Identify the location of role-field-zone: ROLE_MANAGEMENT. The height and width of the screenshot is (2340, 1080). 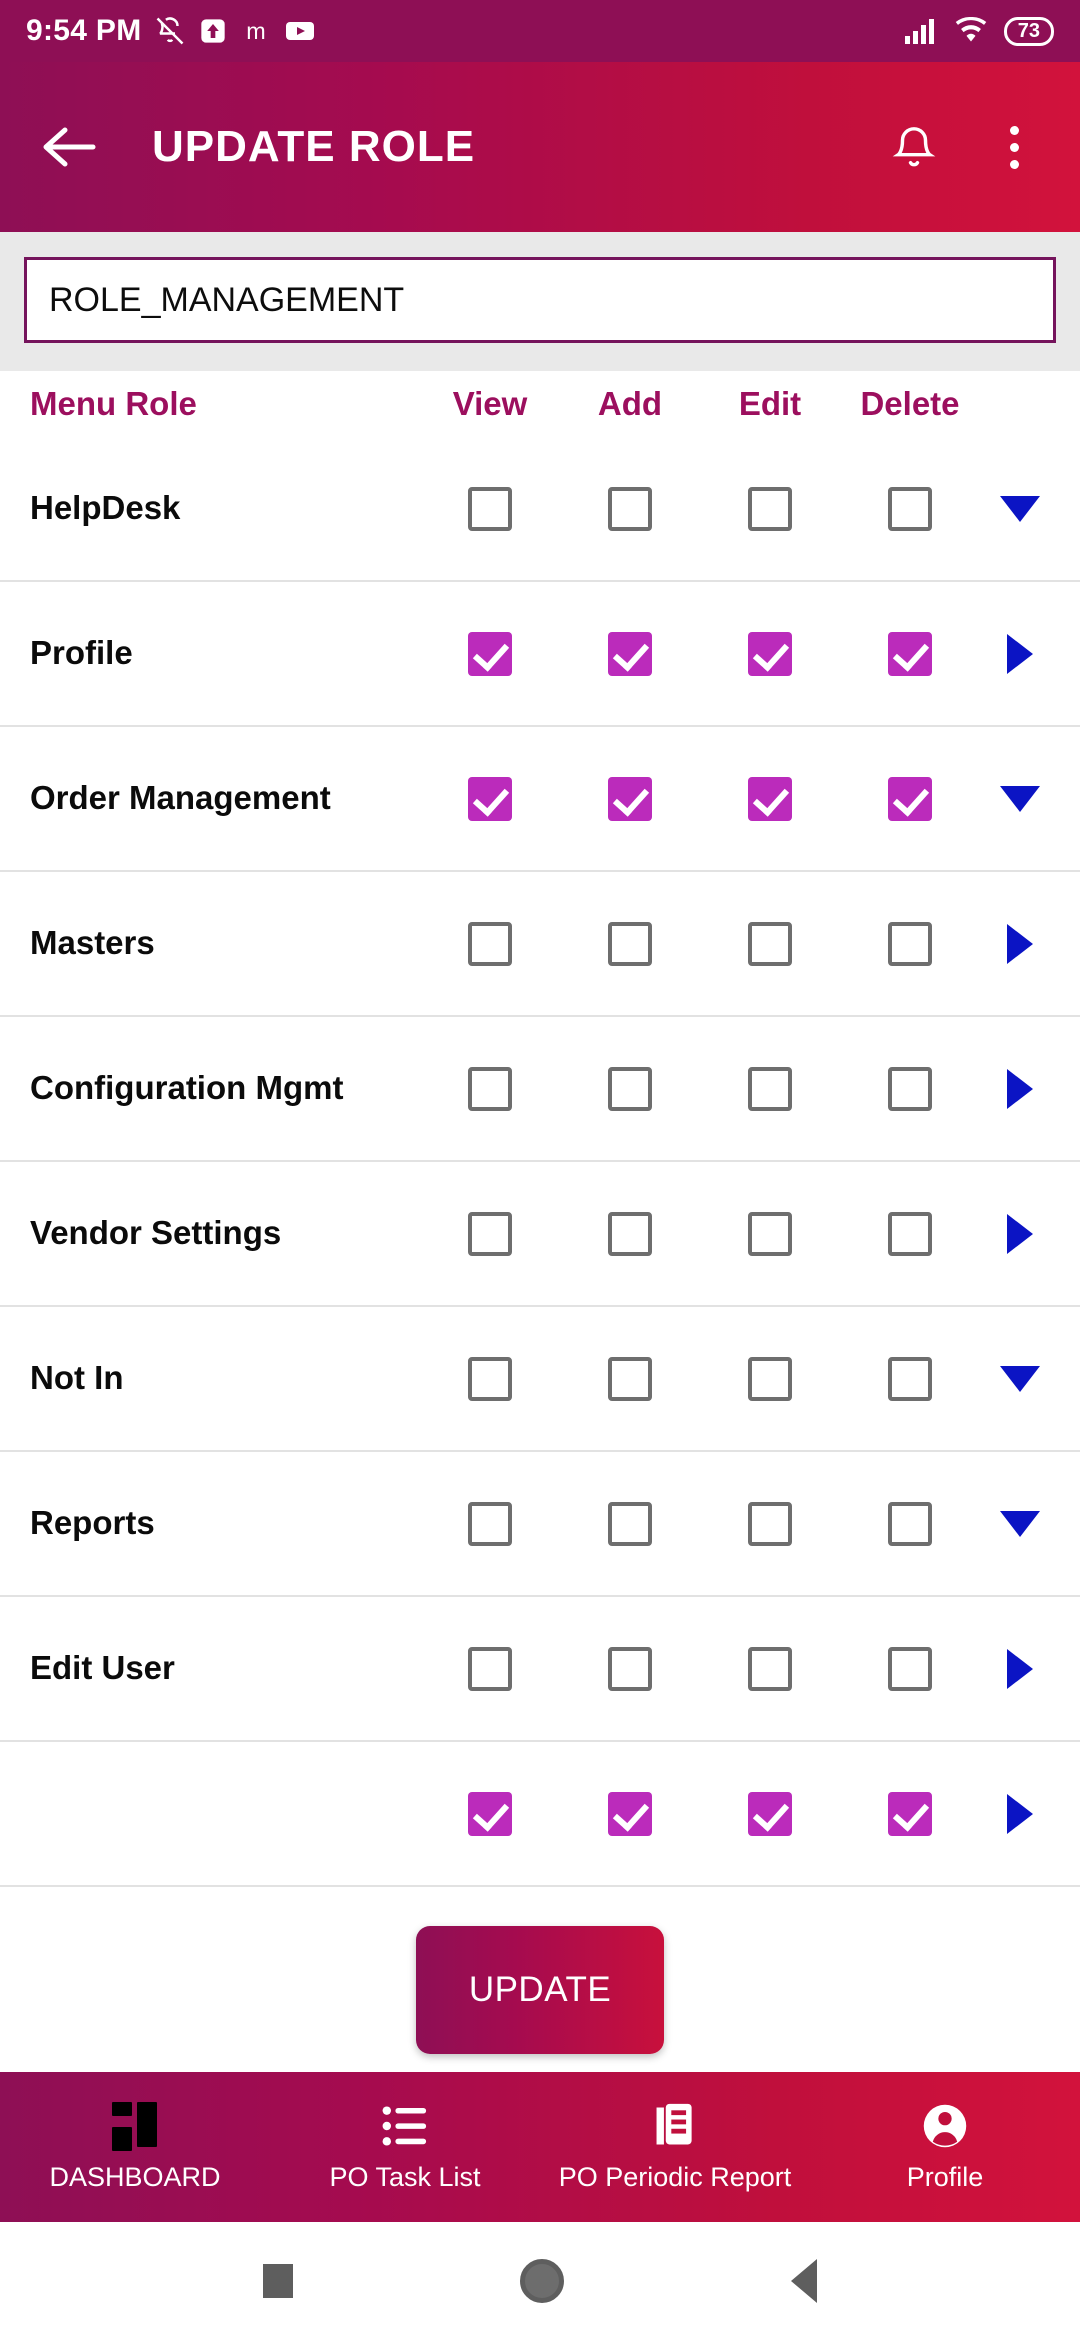
(540, 301).